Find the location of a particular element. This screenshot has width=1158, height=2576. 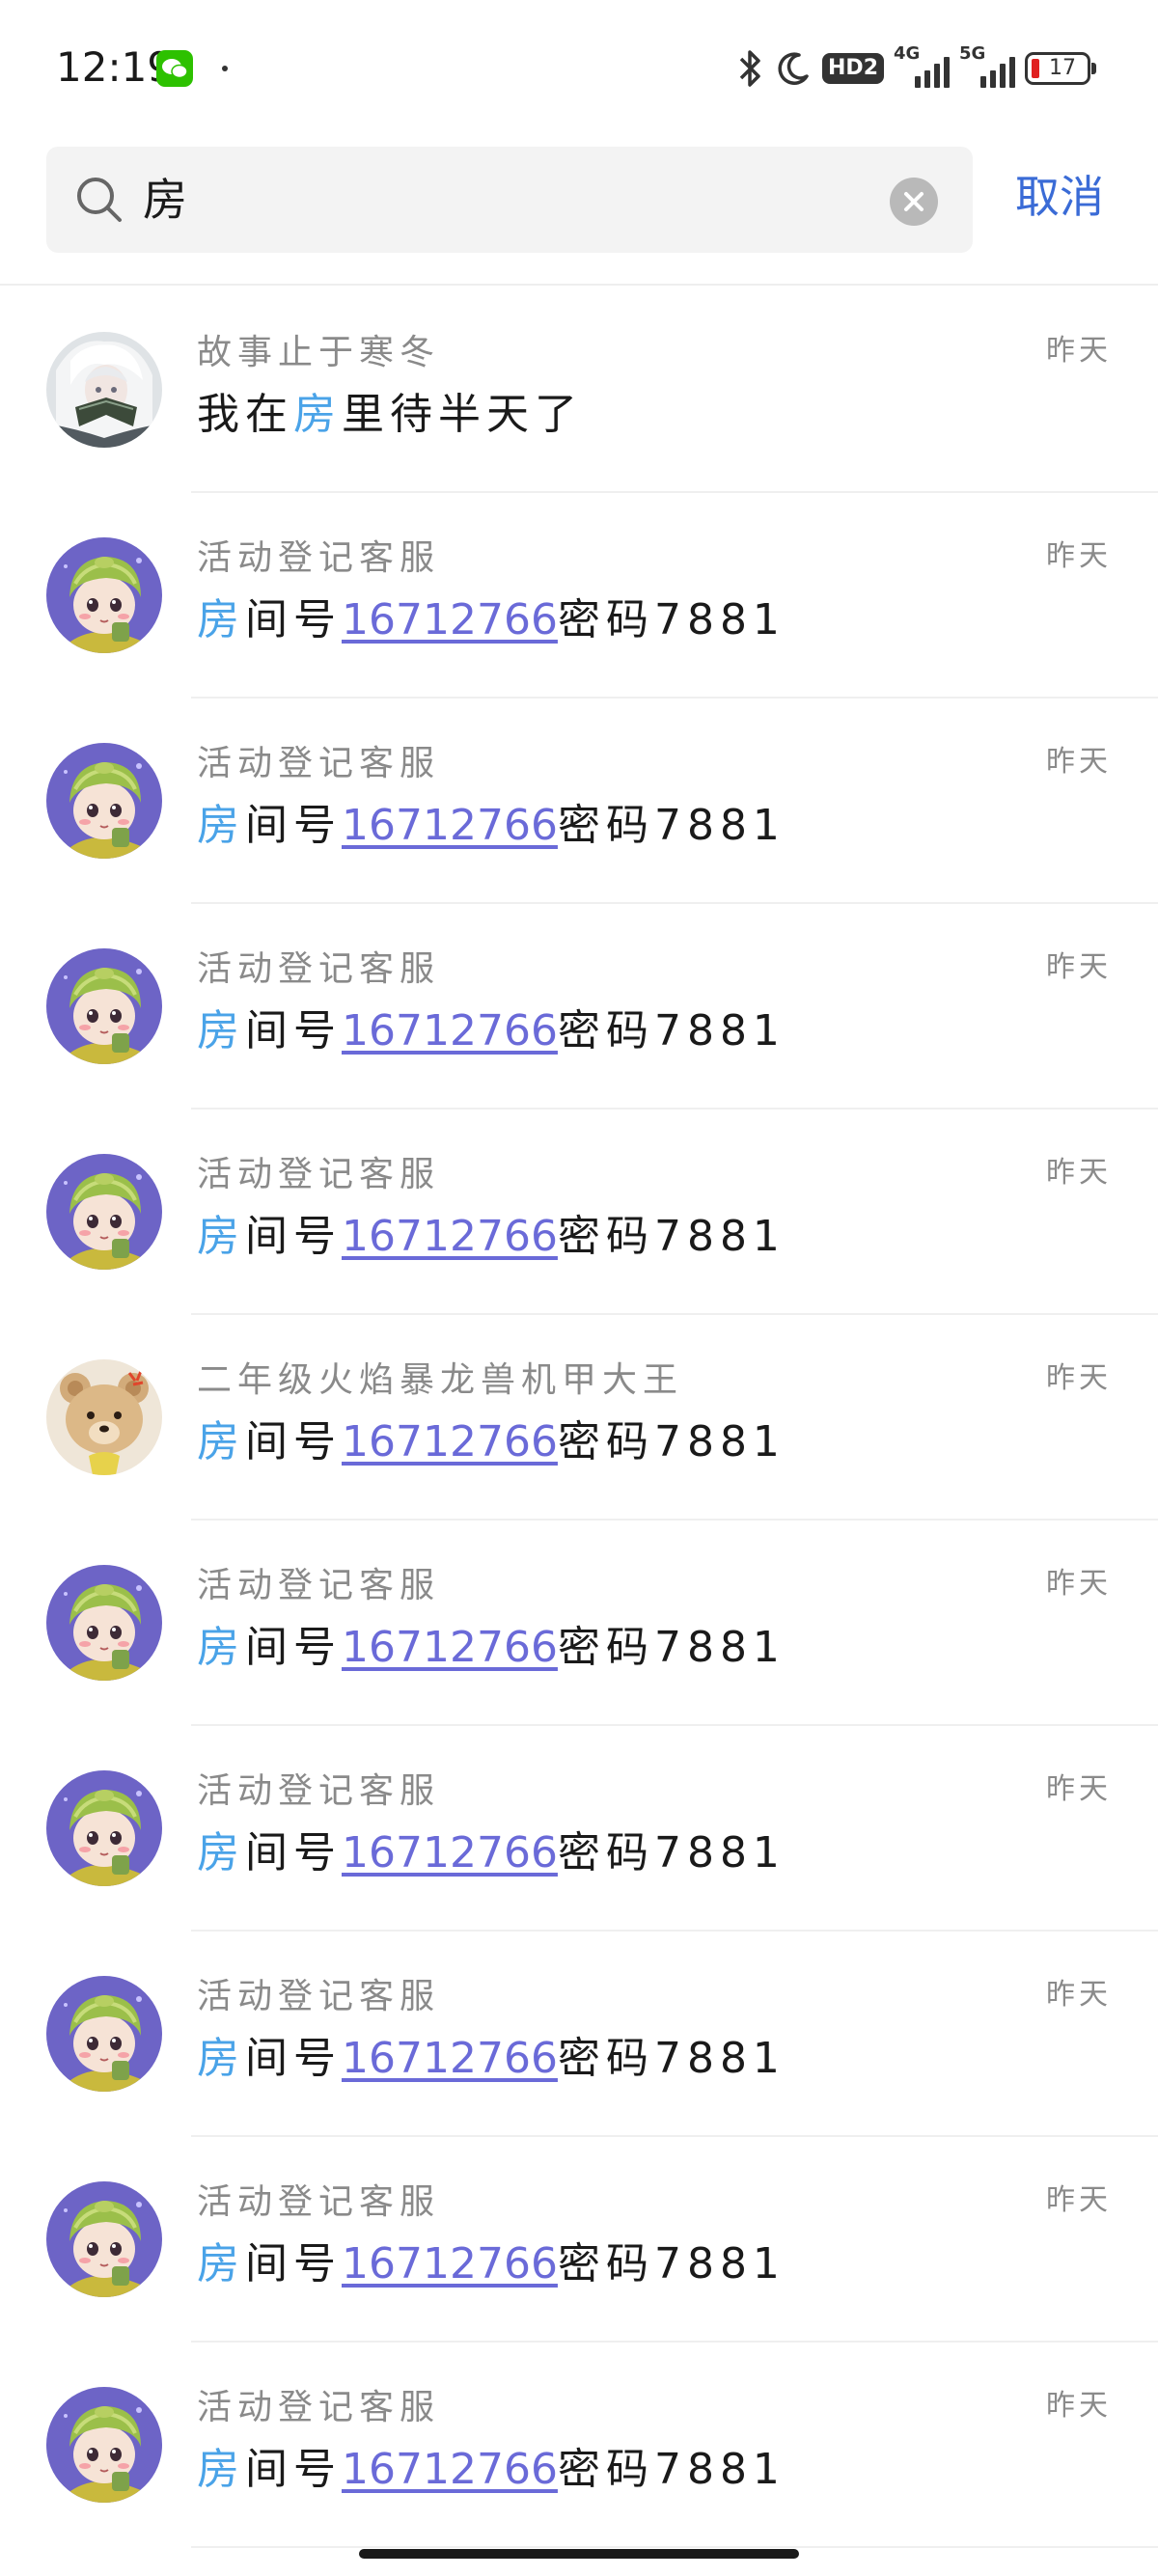

clear-search-icon is located at coordinates (914, 202).